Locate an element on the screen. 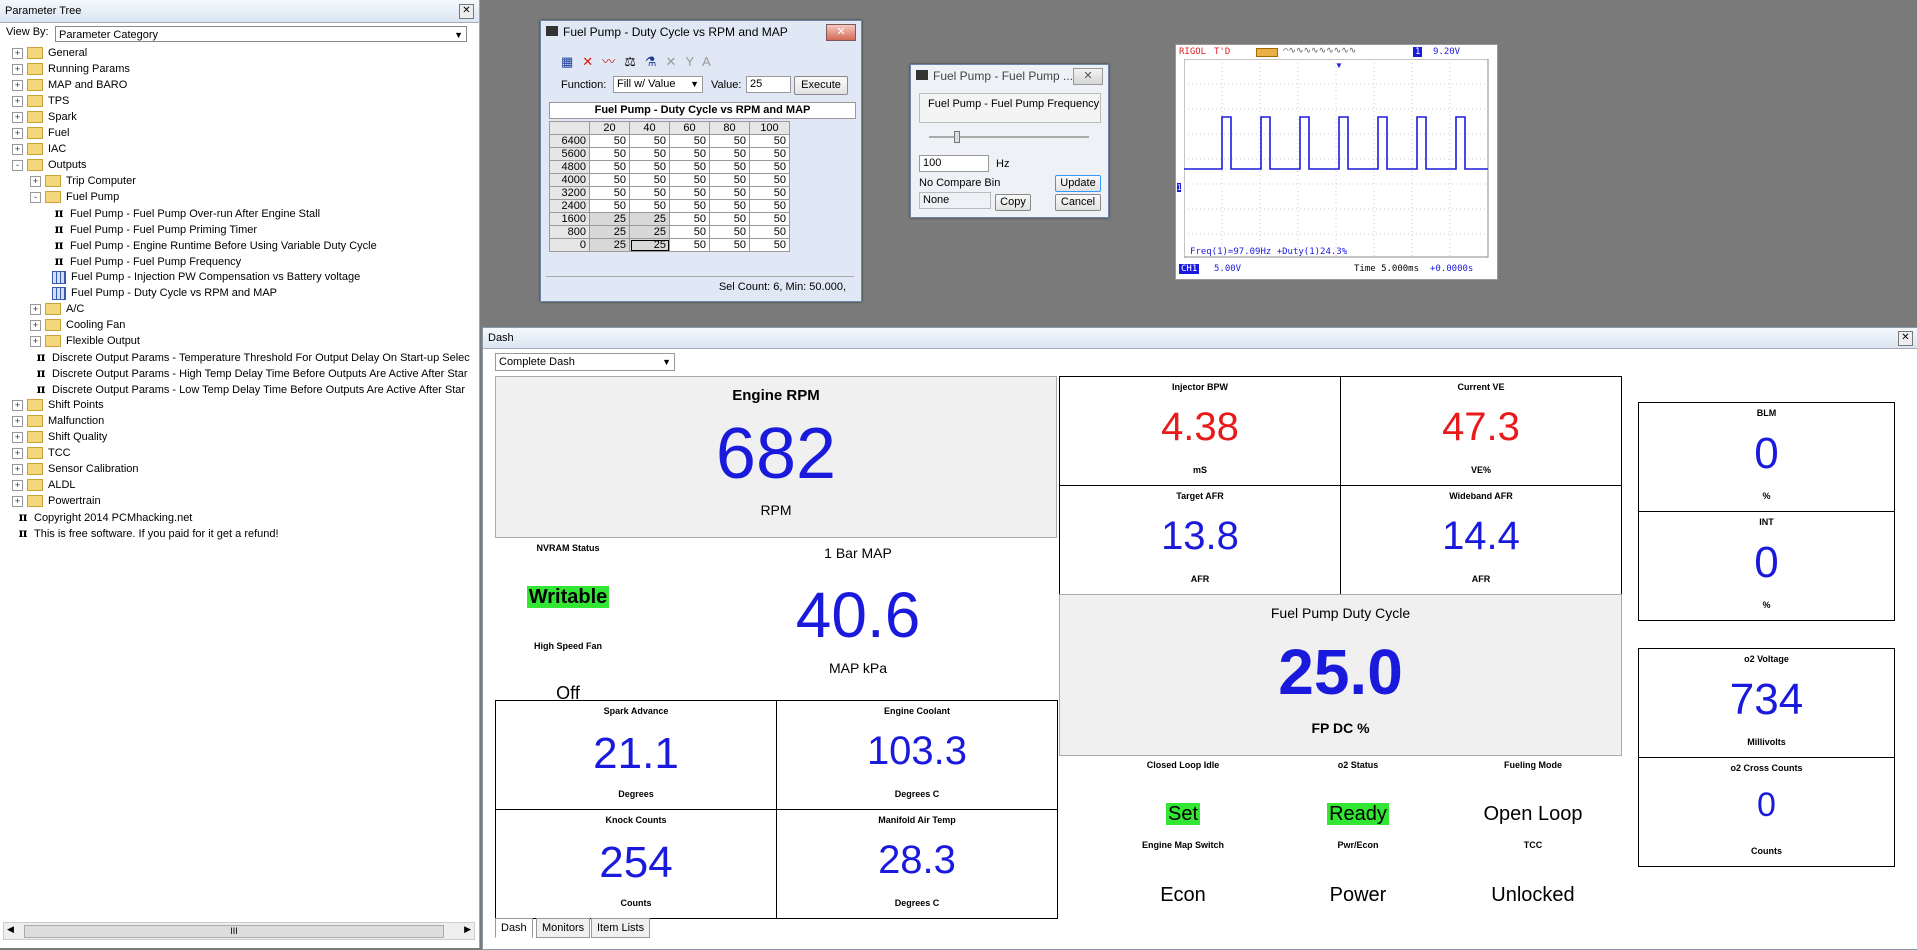 The height and width of the screenshot is (950, 1917). tree-item: + Flexible Output is located at coordinates (85, 341).